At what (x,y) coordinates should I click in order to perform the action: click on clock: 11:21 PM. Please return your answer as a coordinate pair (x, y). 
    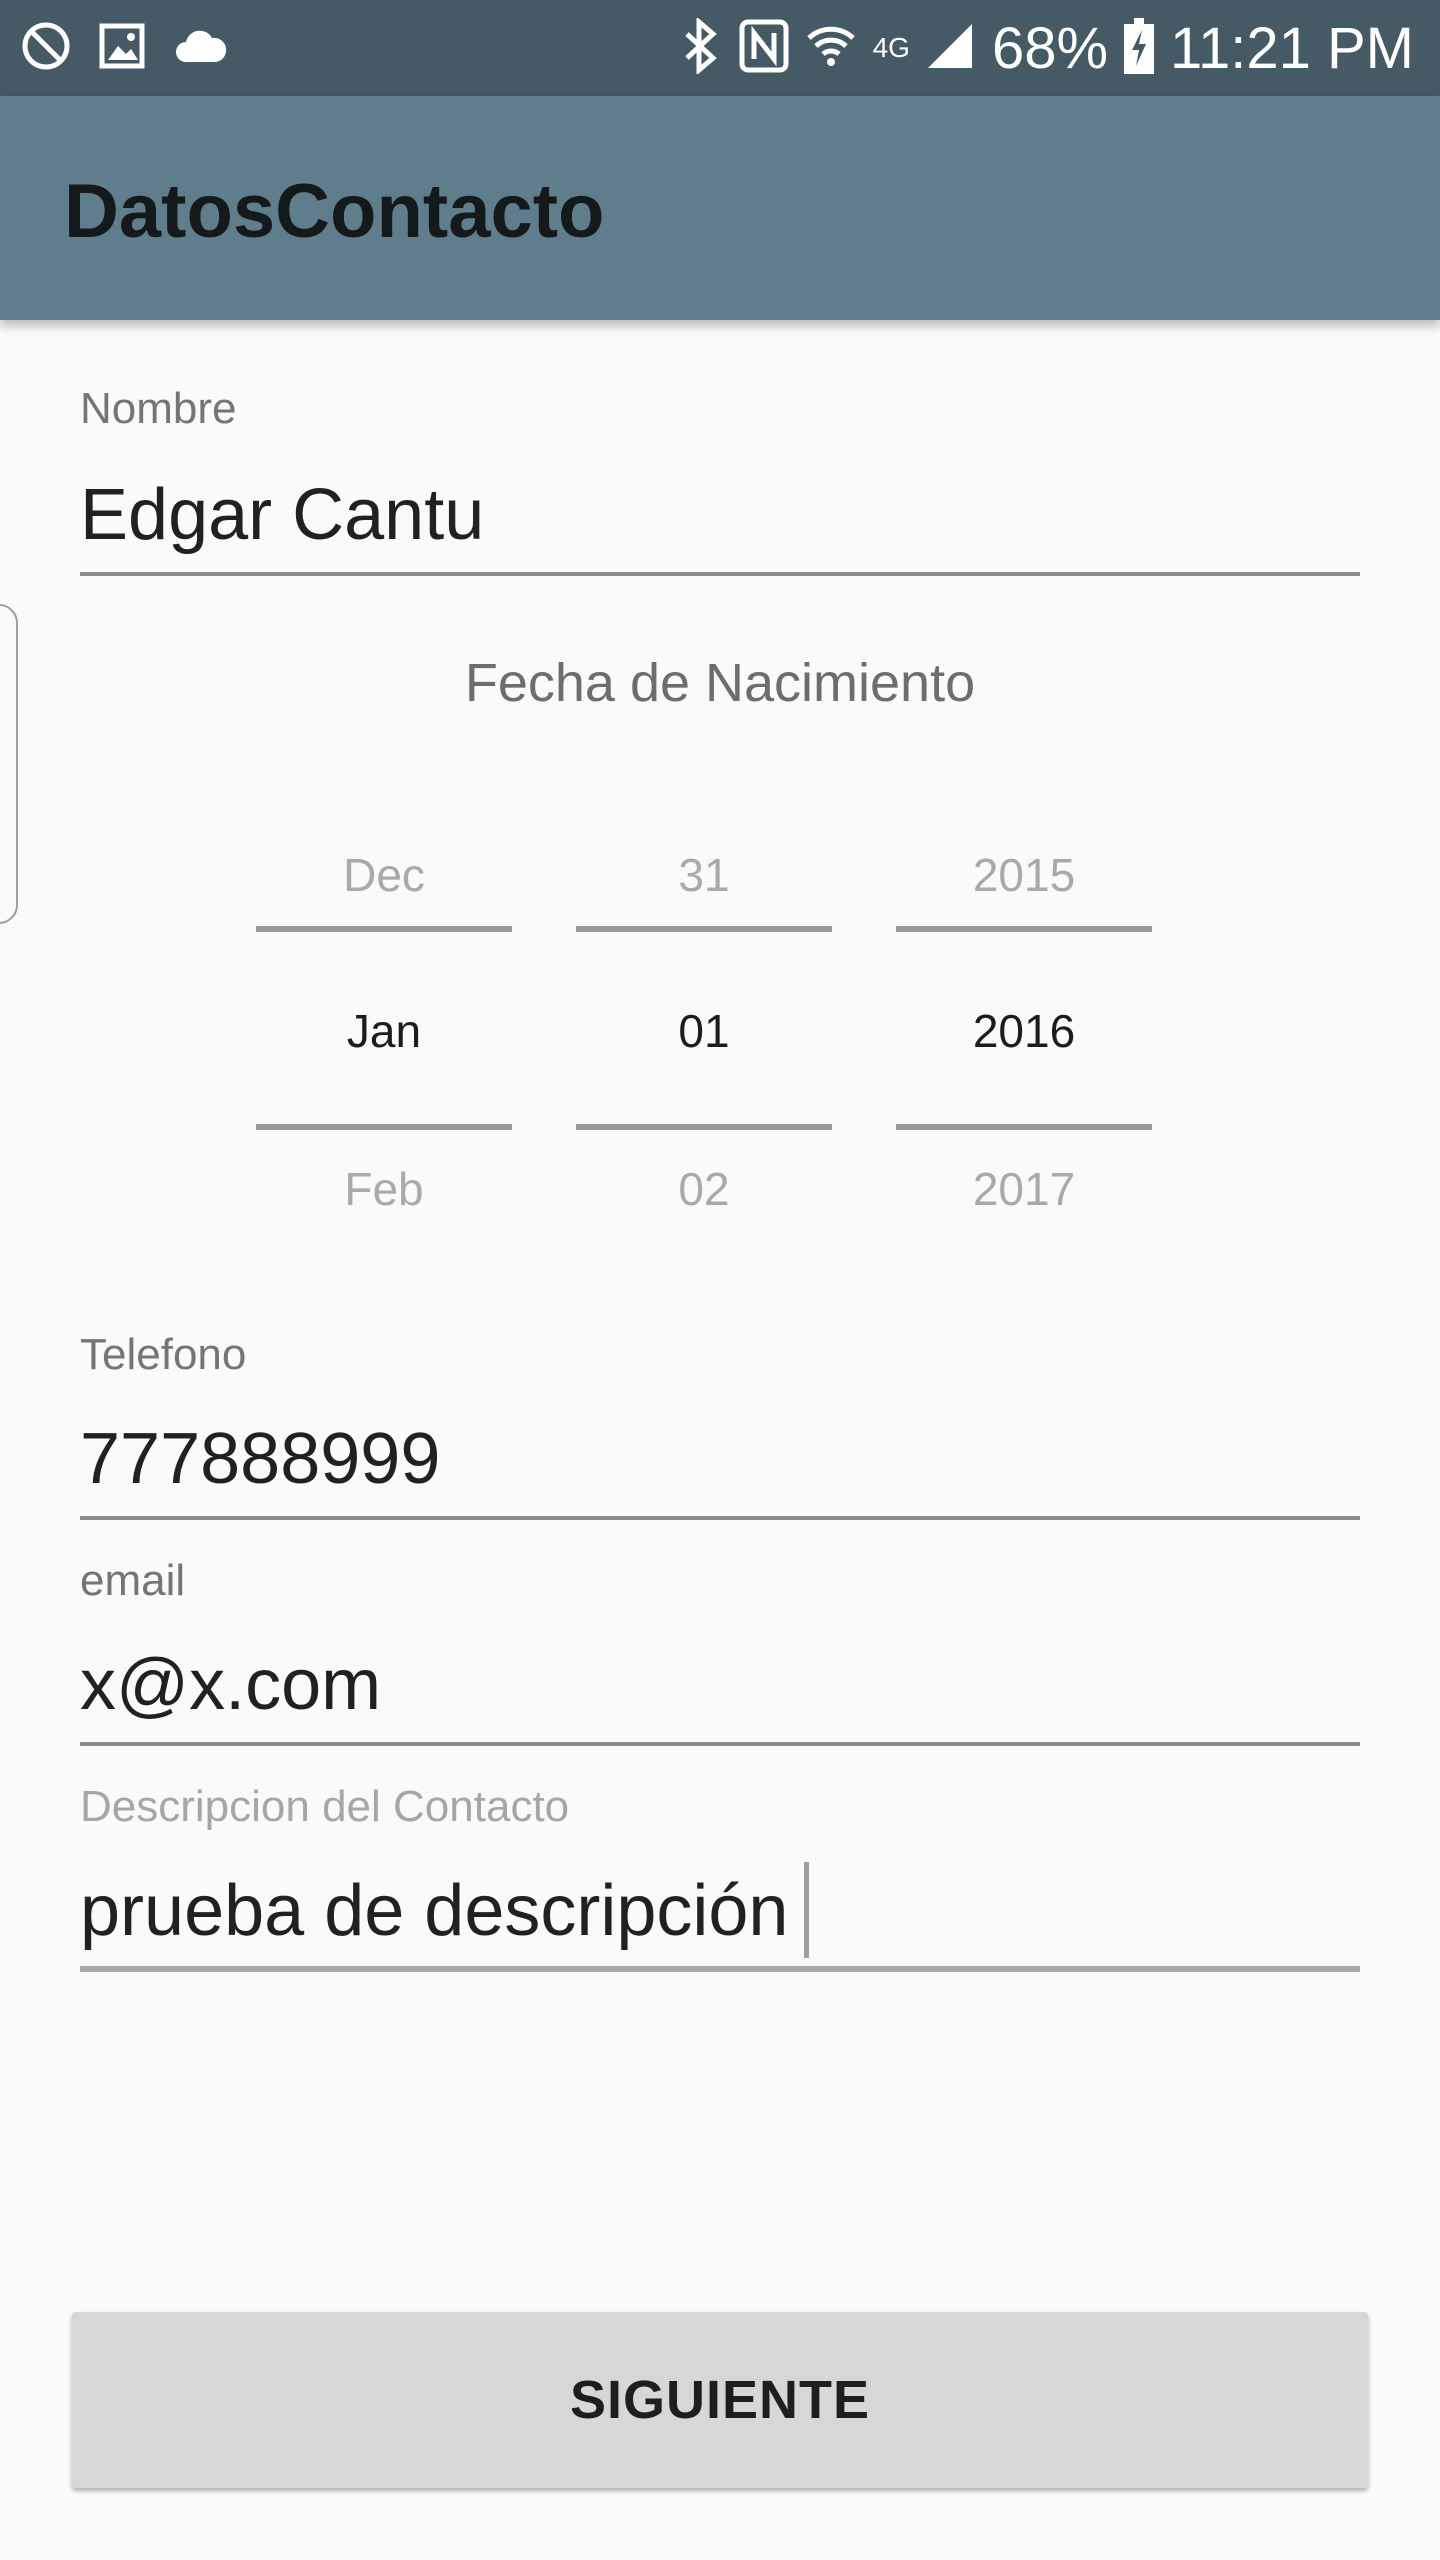
    Looking at the image, I should click on (1292, 48).